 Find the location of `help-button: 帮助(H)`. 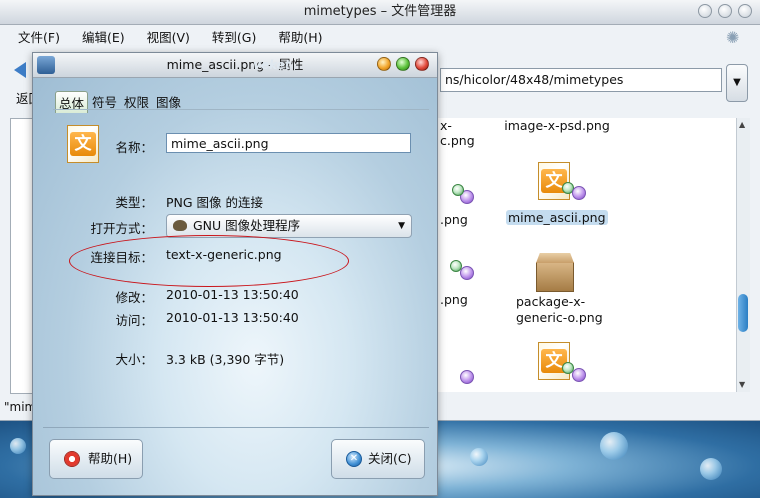

help-button: 帮助(H) is located at coordinates (96, 459).